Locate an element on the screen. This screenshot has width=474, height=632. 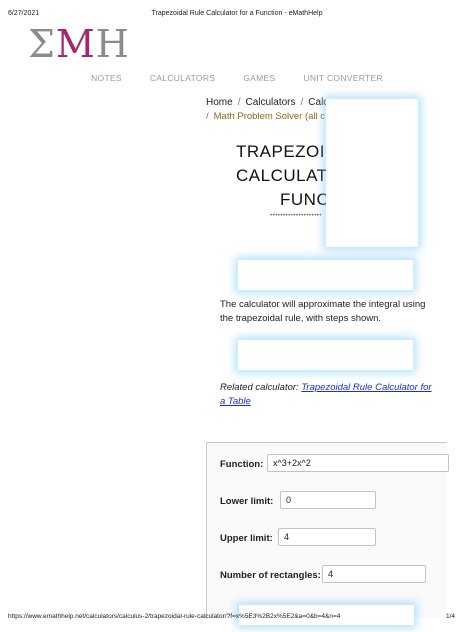
page-title-text: TRAPEZOI is located at coordinates (281, 151).